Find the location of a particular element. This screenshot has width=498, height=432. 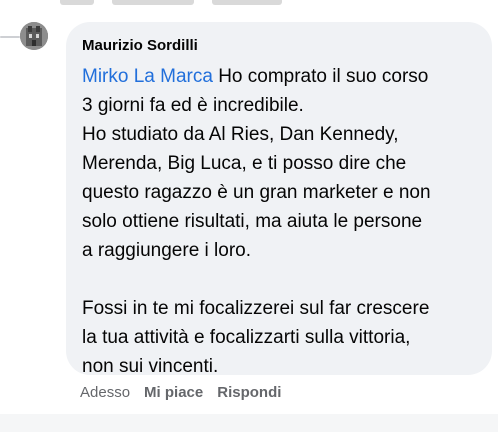

comment-author: Maurizio Sordilli is located at coordinates (280, 46).